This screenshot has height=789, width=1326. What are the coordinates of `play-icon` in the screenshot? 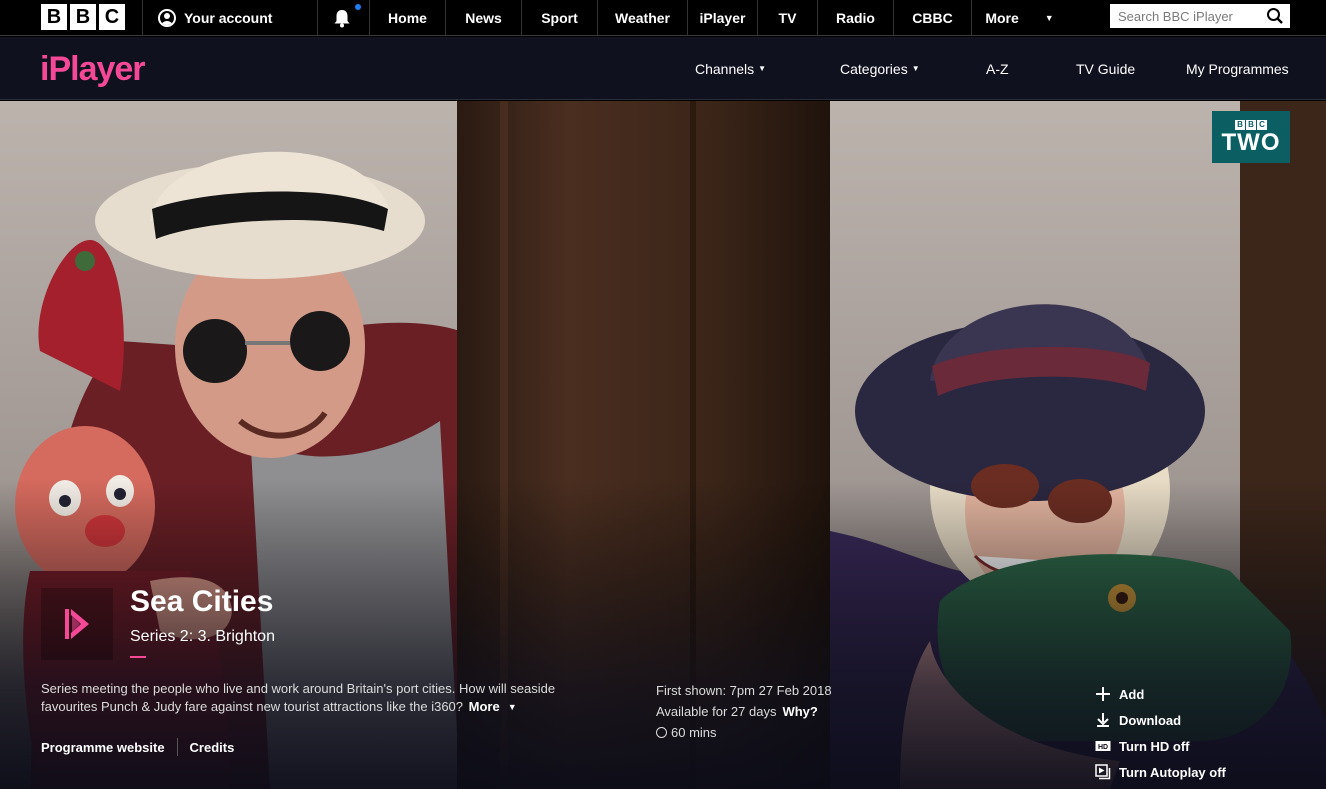 It's located at (77, 624).